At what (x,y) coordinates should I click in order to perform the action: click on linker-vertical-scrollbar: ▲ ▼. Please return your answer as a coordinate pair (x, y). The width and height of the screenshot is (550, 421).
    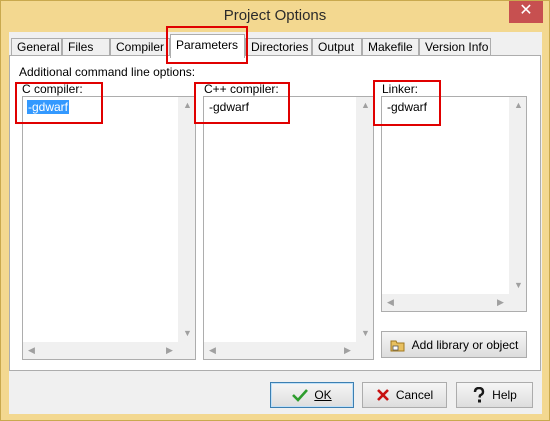
    Looking at the image, I should click on (517, 195).